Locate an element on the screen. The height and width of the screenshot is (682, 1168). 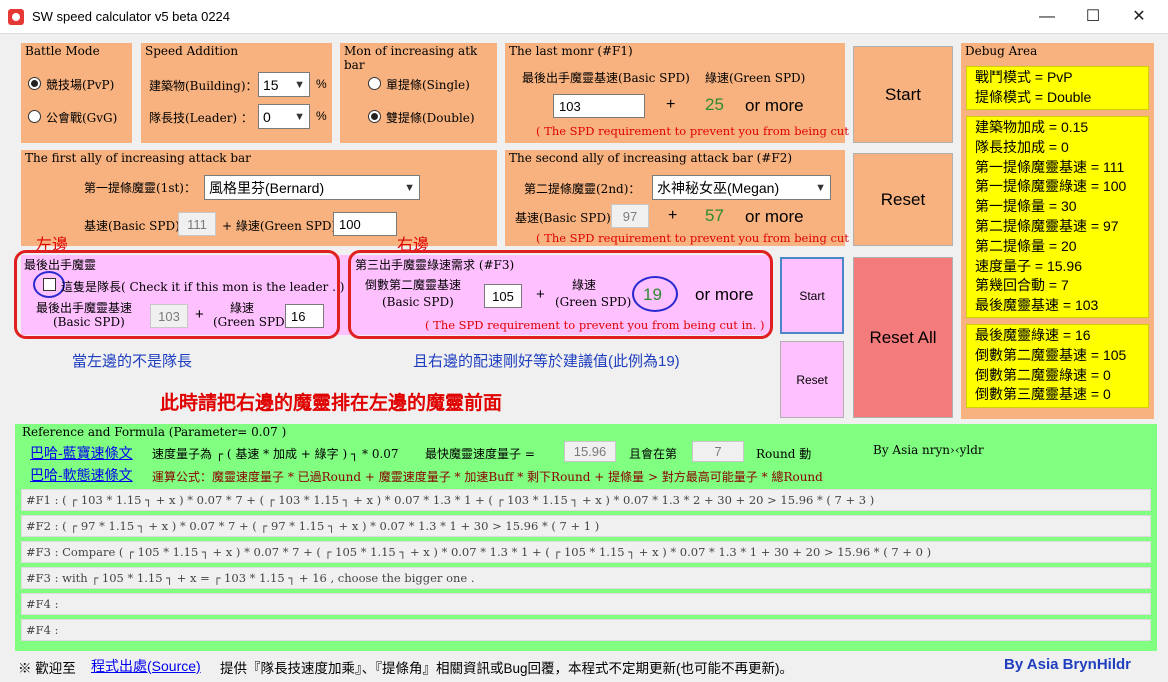
annotation-note-left: 當左邊的不是隊長 is located at coordinates (132, 361).